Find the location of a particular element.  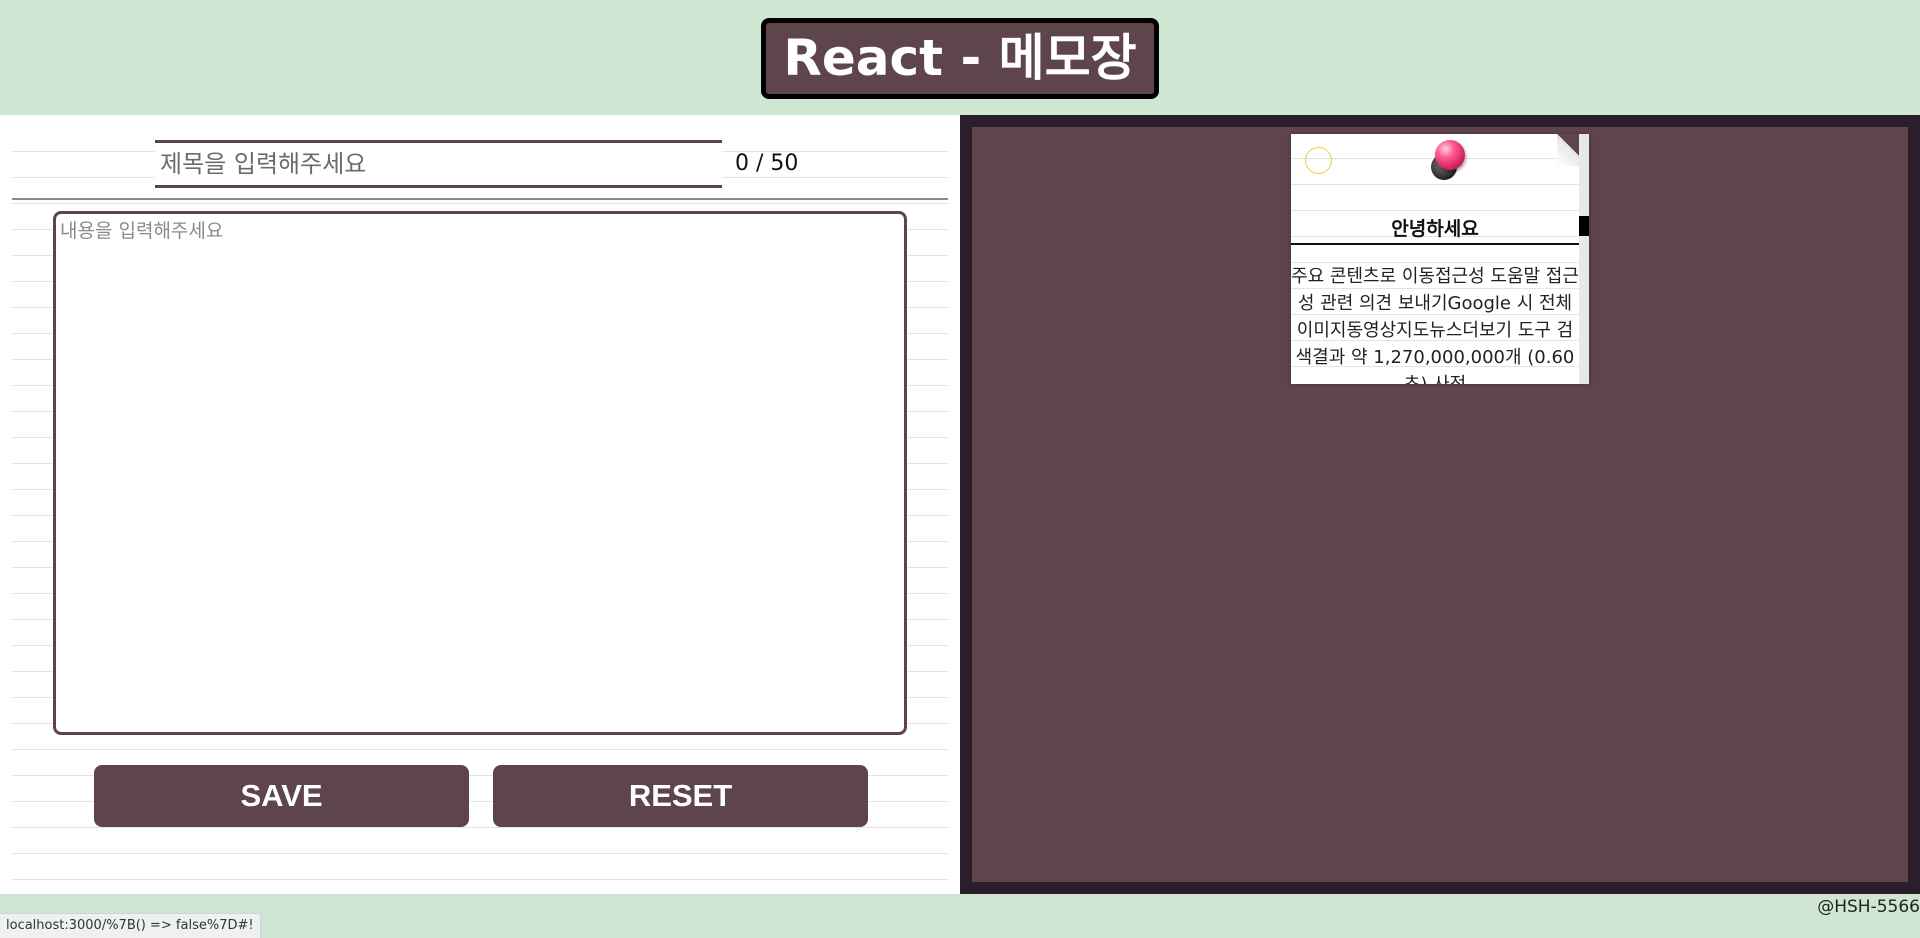

title-char-counter: 0 / 50 is located at coordinates (767, 163).